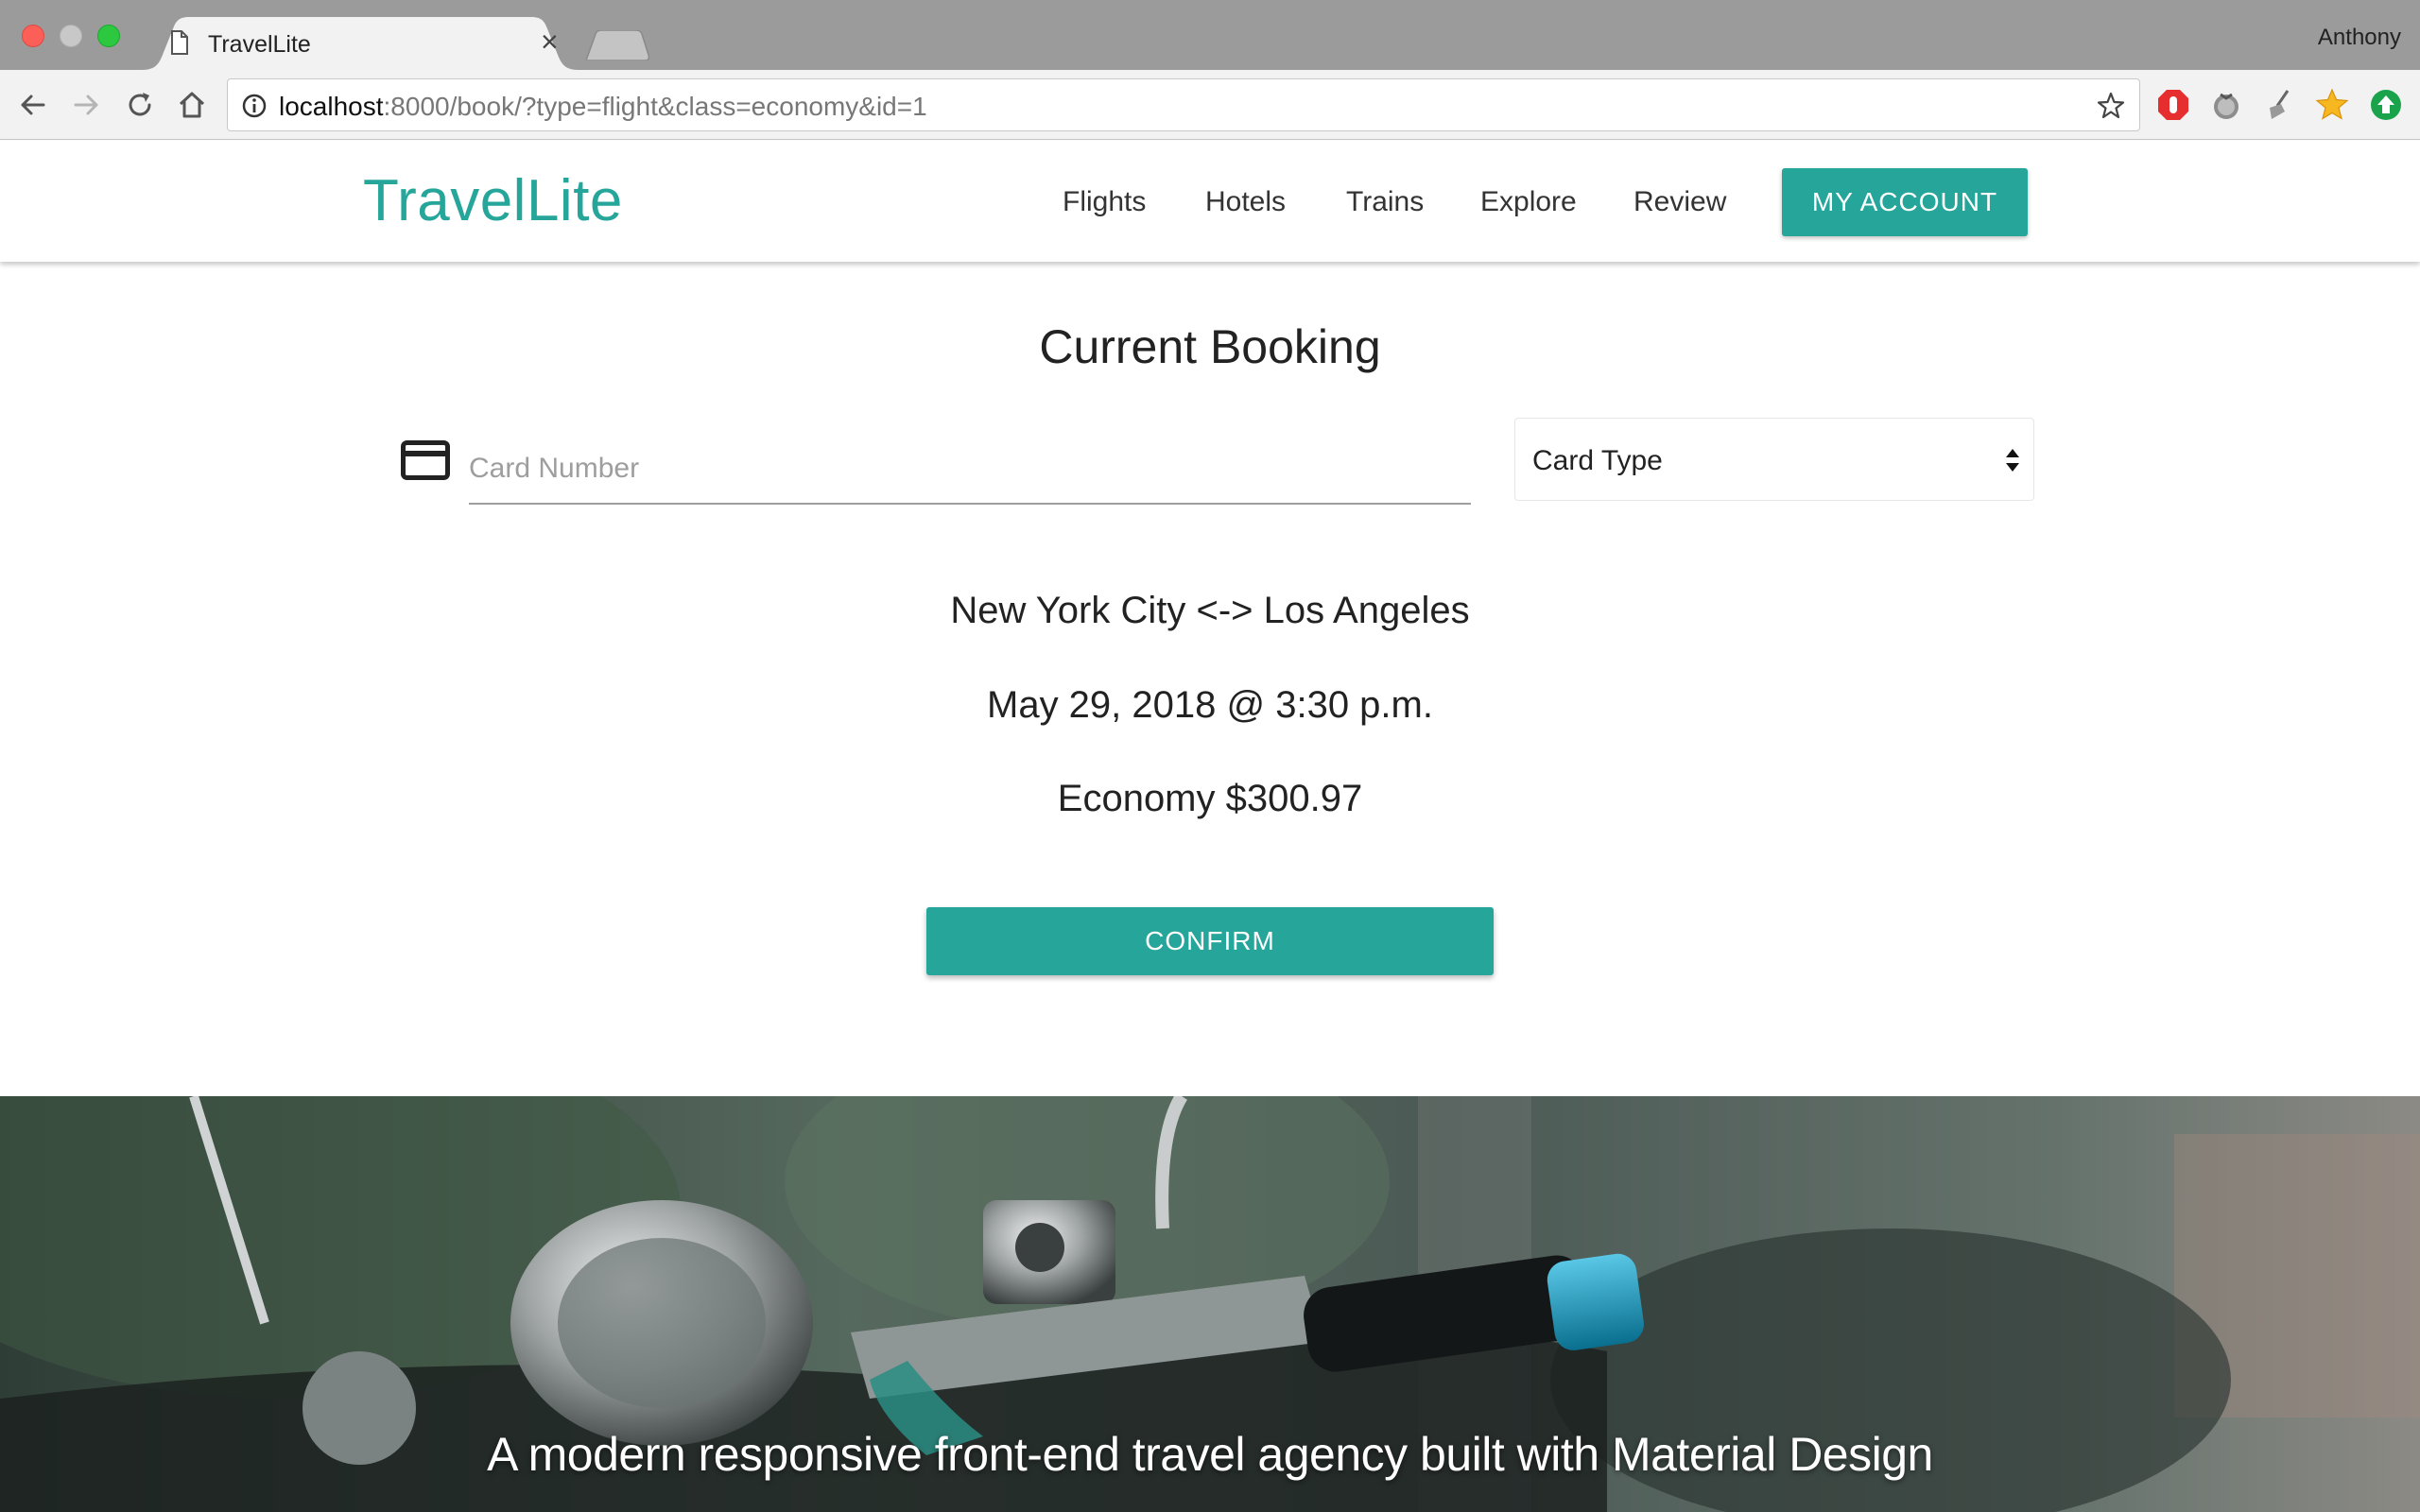 This screenshot has width=2420, height=1512. I want to click on credit-card-icon, so click(425, 460).